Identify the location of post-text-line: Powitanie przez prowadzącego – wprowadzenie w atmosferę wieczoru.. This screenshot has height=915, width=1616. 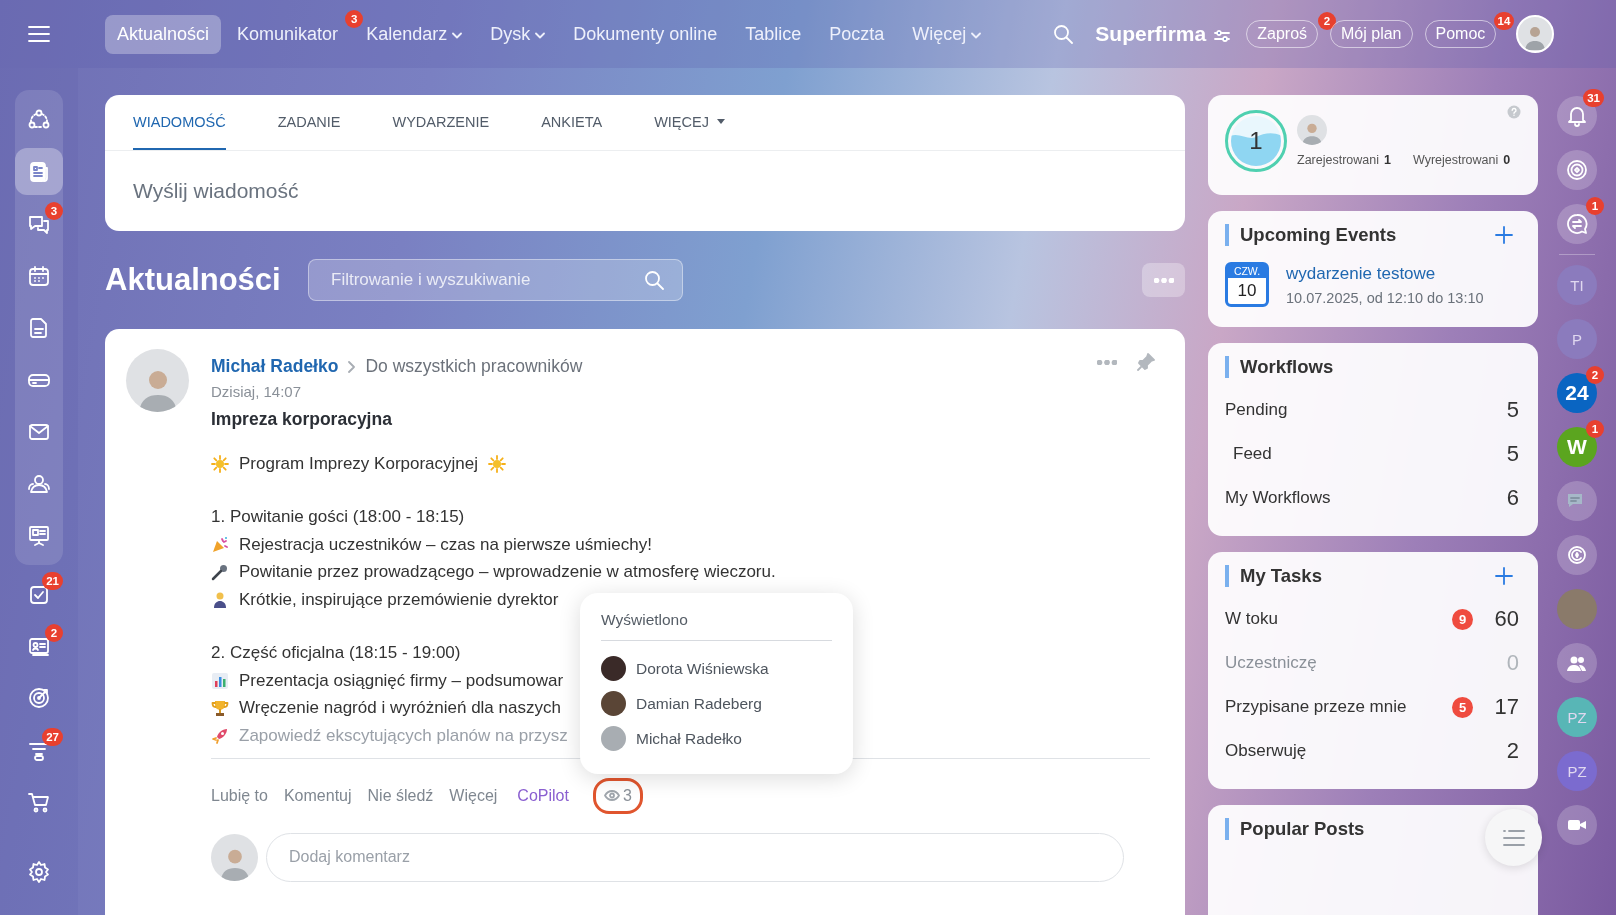
(507, 572).